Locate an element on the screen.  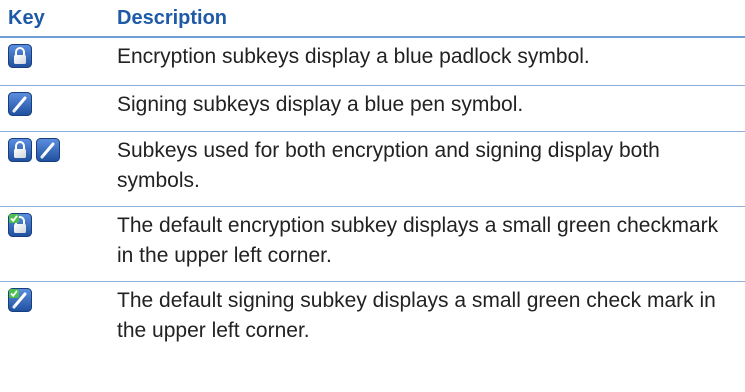
padlock-green-check-icon is located at coordinates (20, 225).